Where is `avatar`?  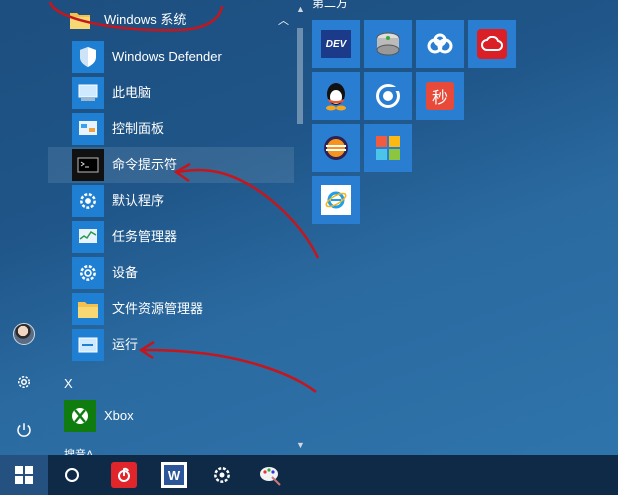
avatar is located at coordinates (24, 334).